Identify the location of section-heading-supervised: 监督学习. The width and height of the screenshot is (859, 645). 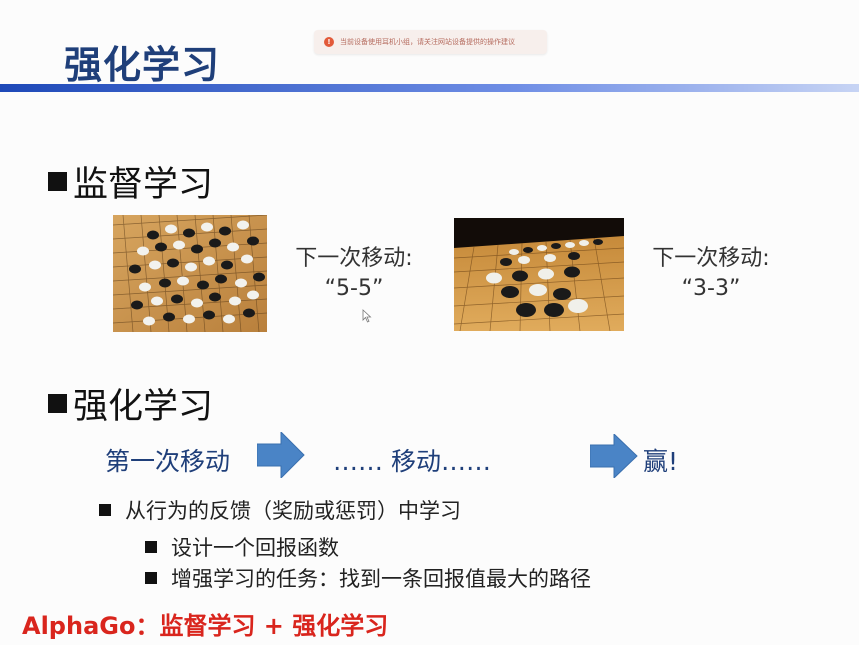
(130, 181).